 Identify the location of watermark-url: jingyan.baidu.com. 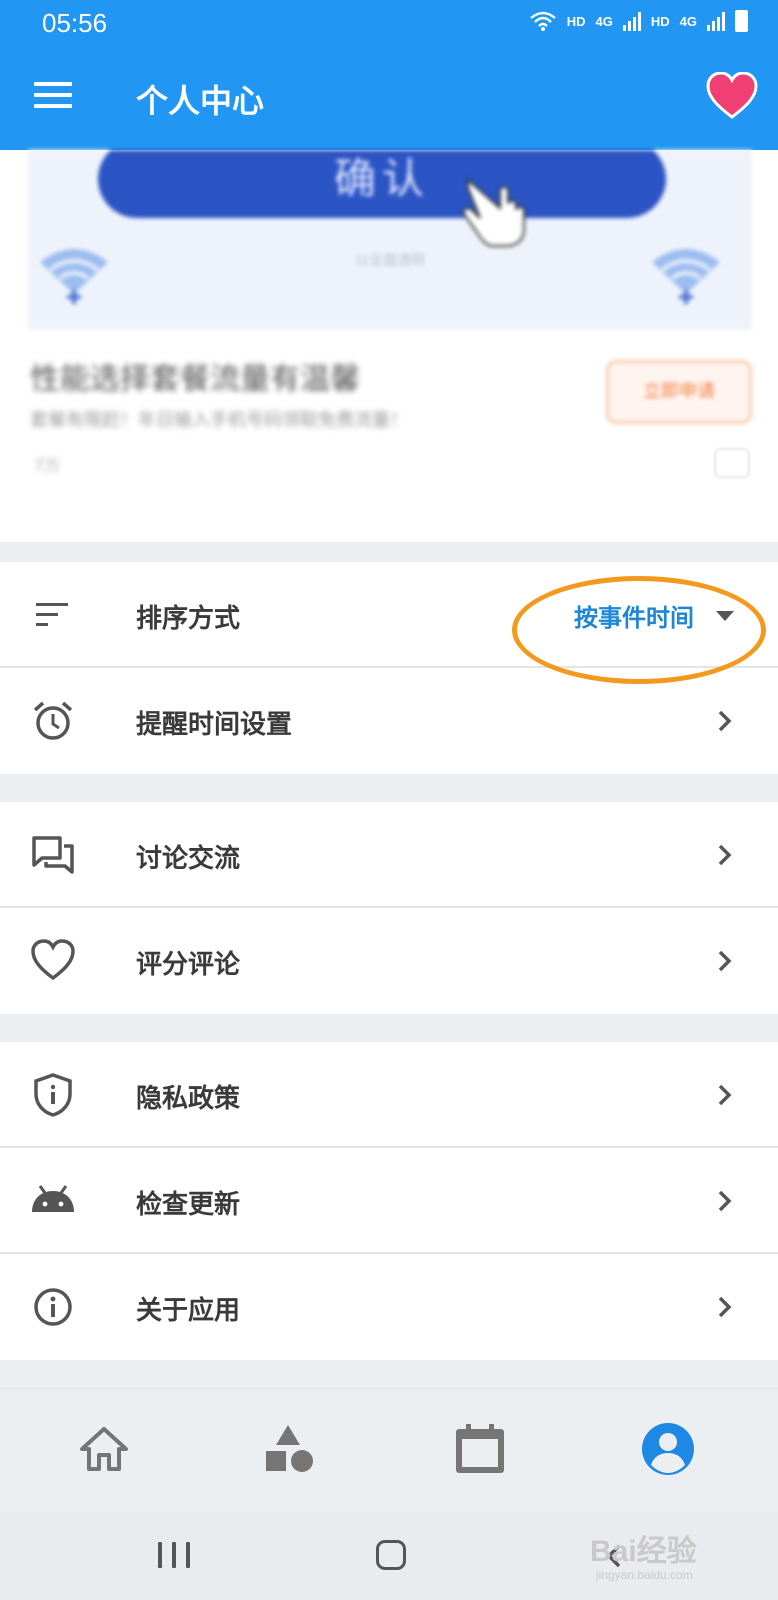
(644, 1575).